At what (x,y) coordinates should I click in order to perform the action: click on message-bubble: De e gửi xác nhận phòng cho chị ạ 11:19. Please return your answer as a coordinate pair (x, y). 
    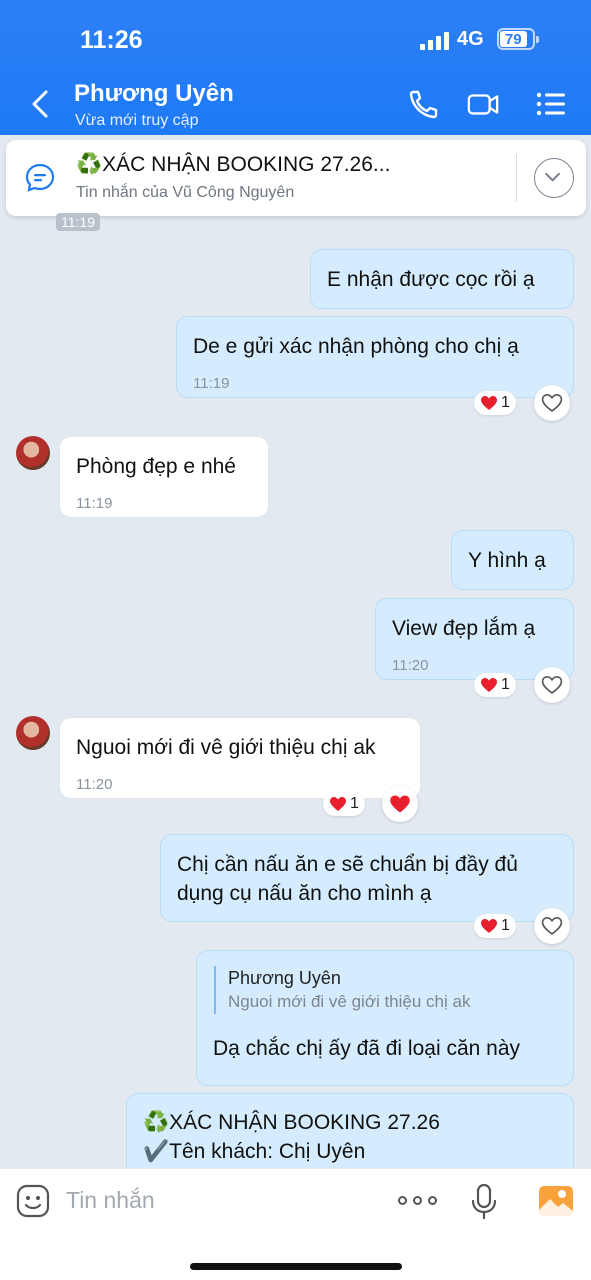
    Looking at the image, I should click on (375, 357).